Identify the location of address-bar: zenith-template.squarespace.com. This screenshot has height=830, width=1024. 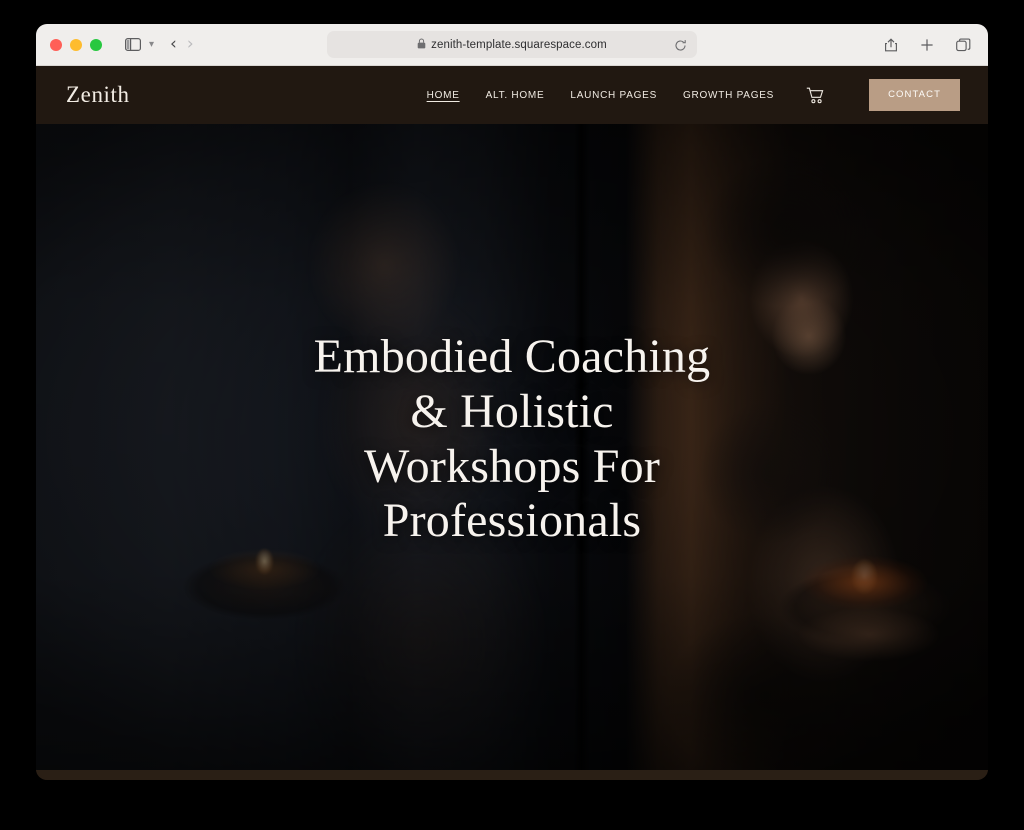
(512, 44).